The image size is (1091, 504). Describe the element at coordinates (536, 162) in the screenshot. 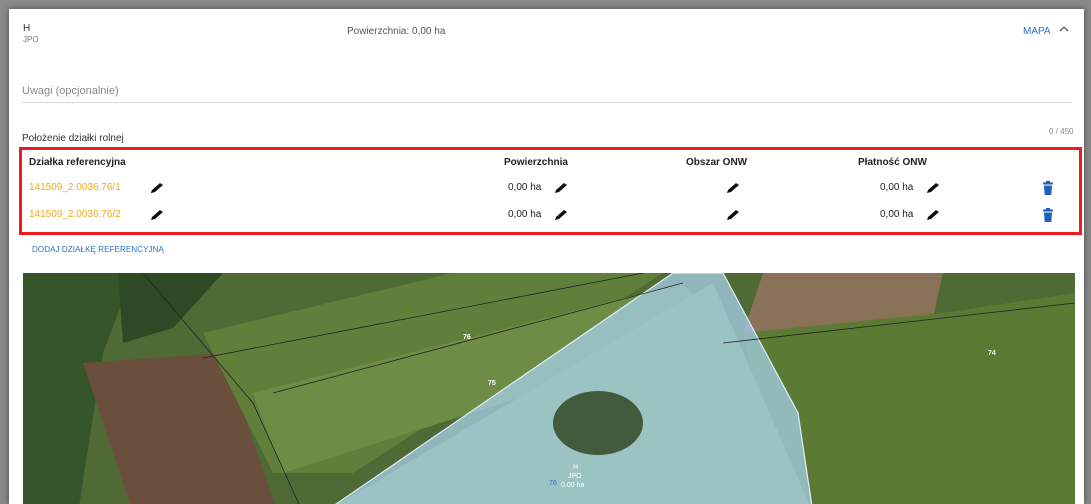

I see `column-header-area: Powierzchnia` at that location.